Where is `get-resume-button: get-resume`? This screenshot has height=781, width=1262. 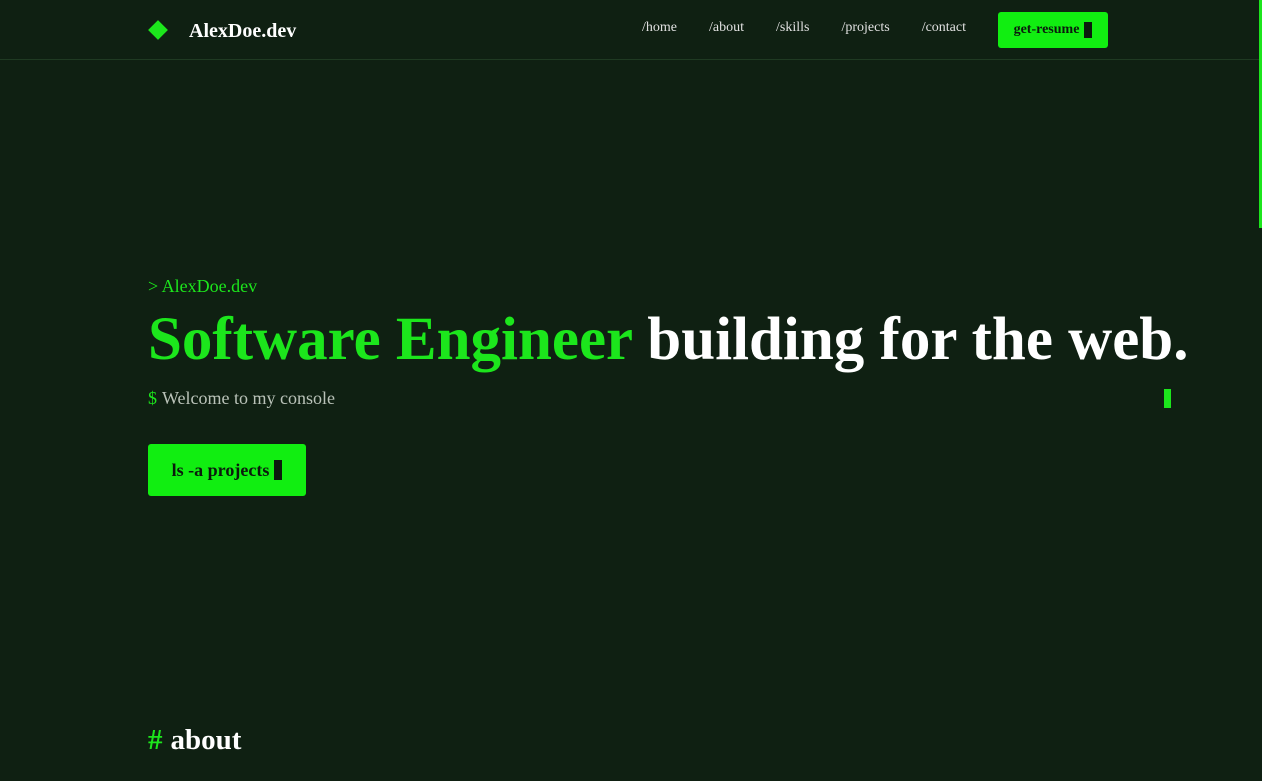
get-resume-button: get-resume is located at coordinates (1053, 30).